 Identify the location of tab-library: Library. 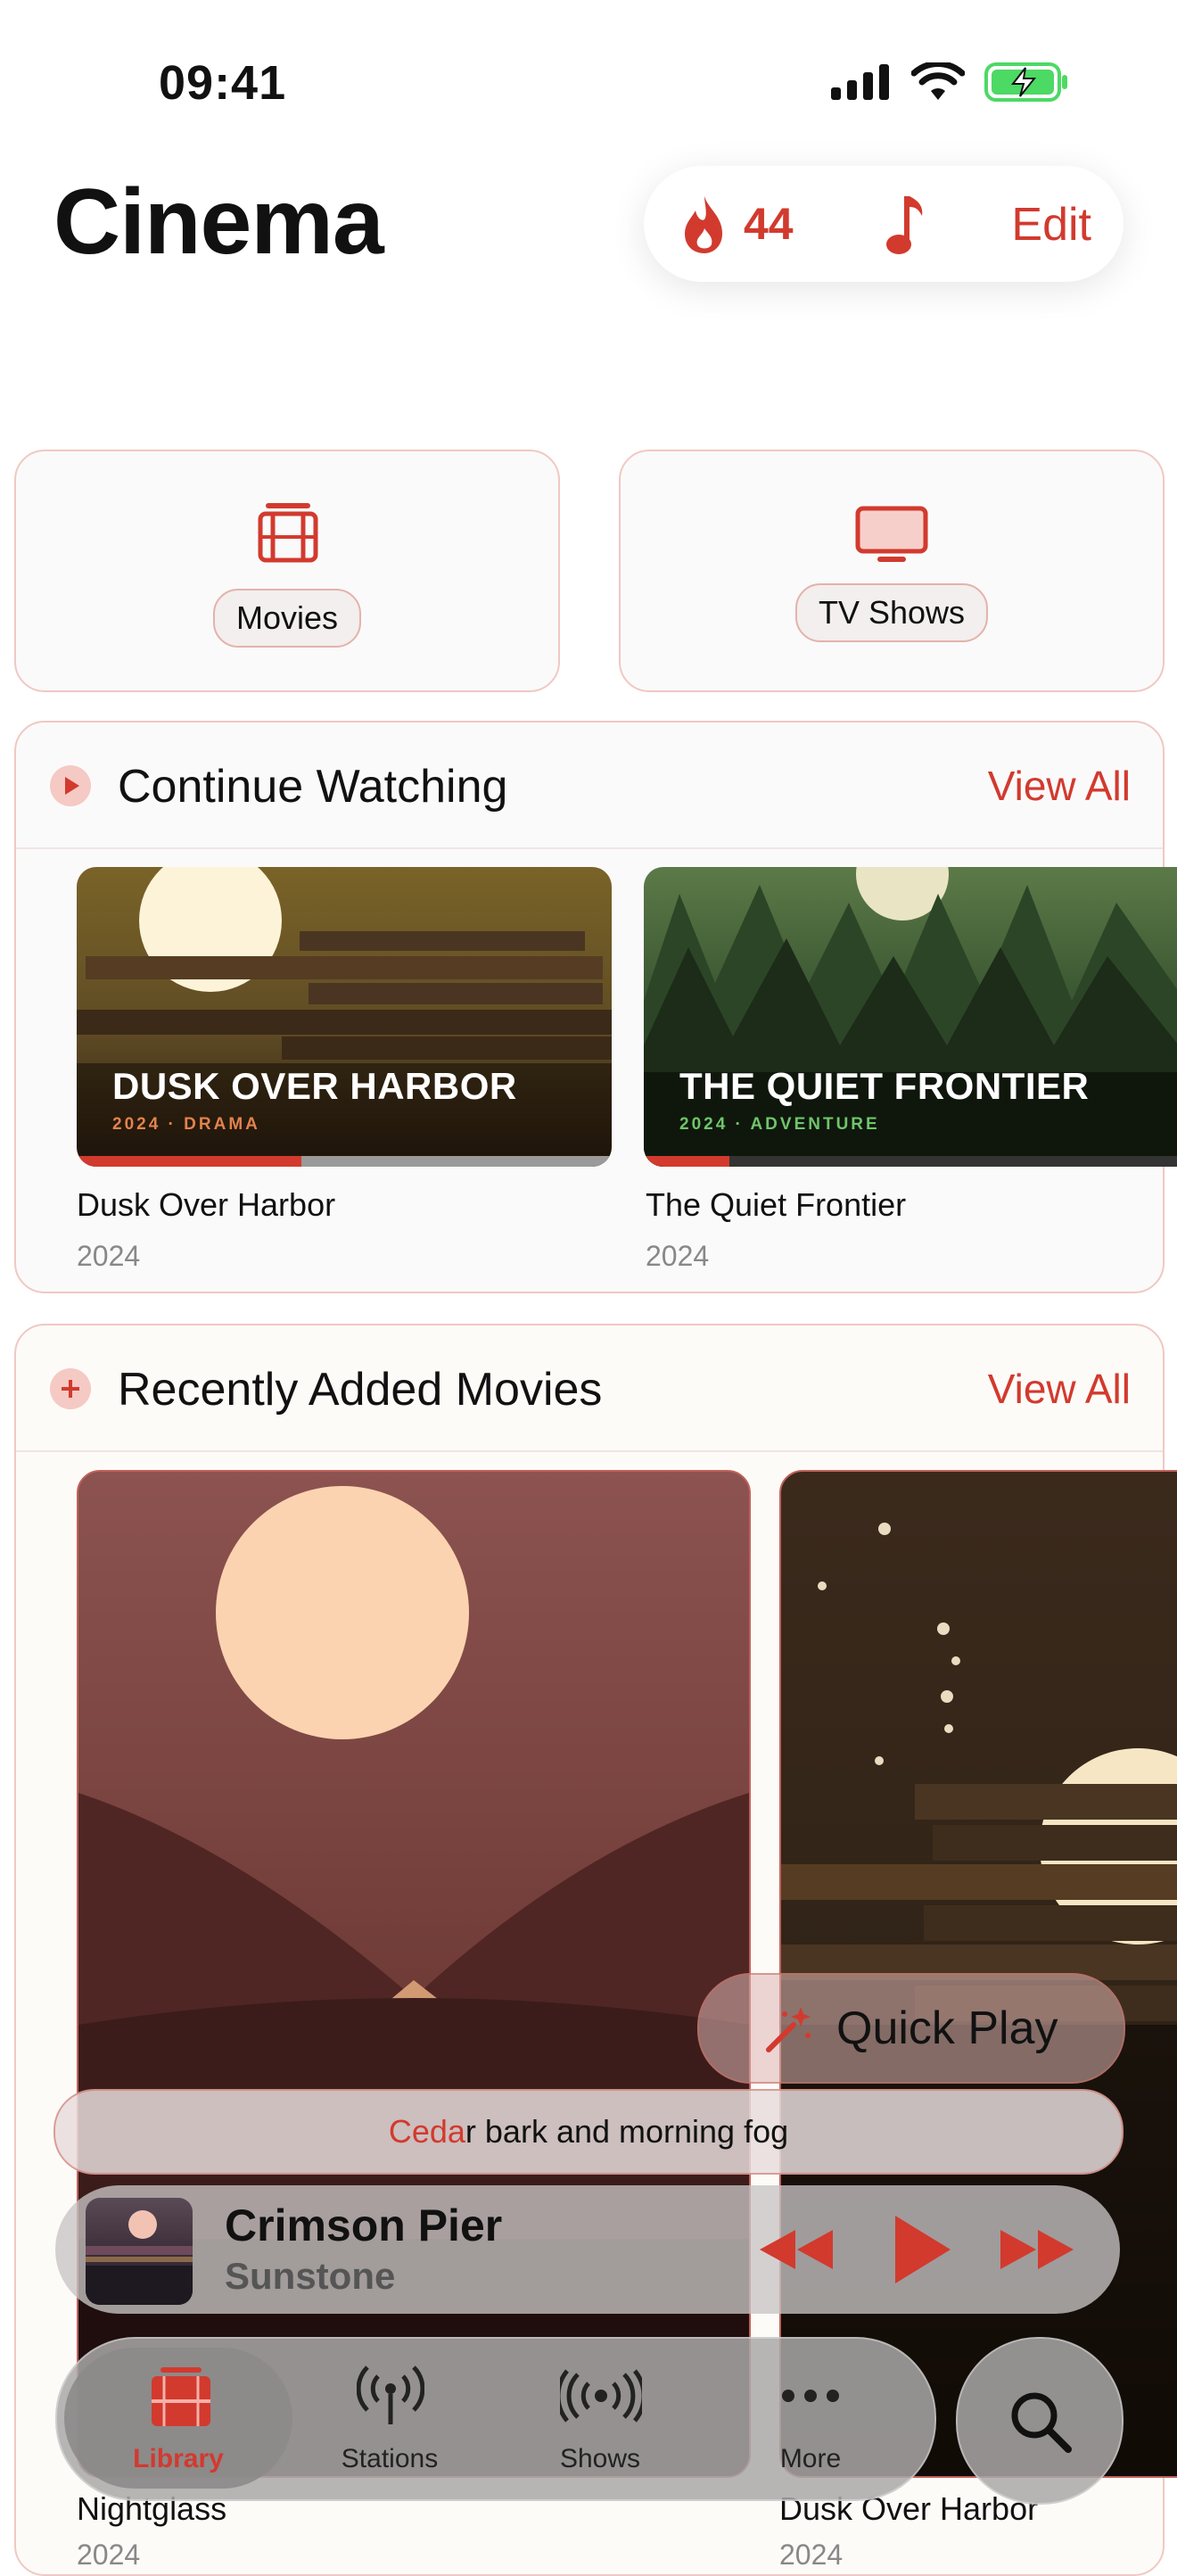
(178, 2419).